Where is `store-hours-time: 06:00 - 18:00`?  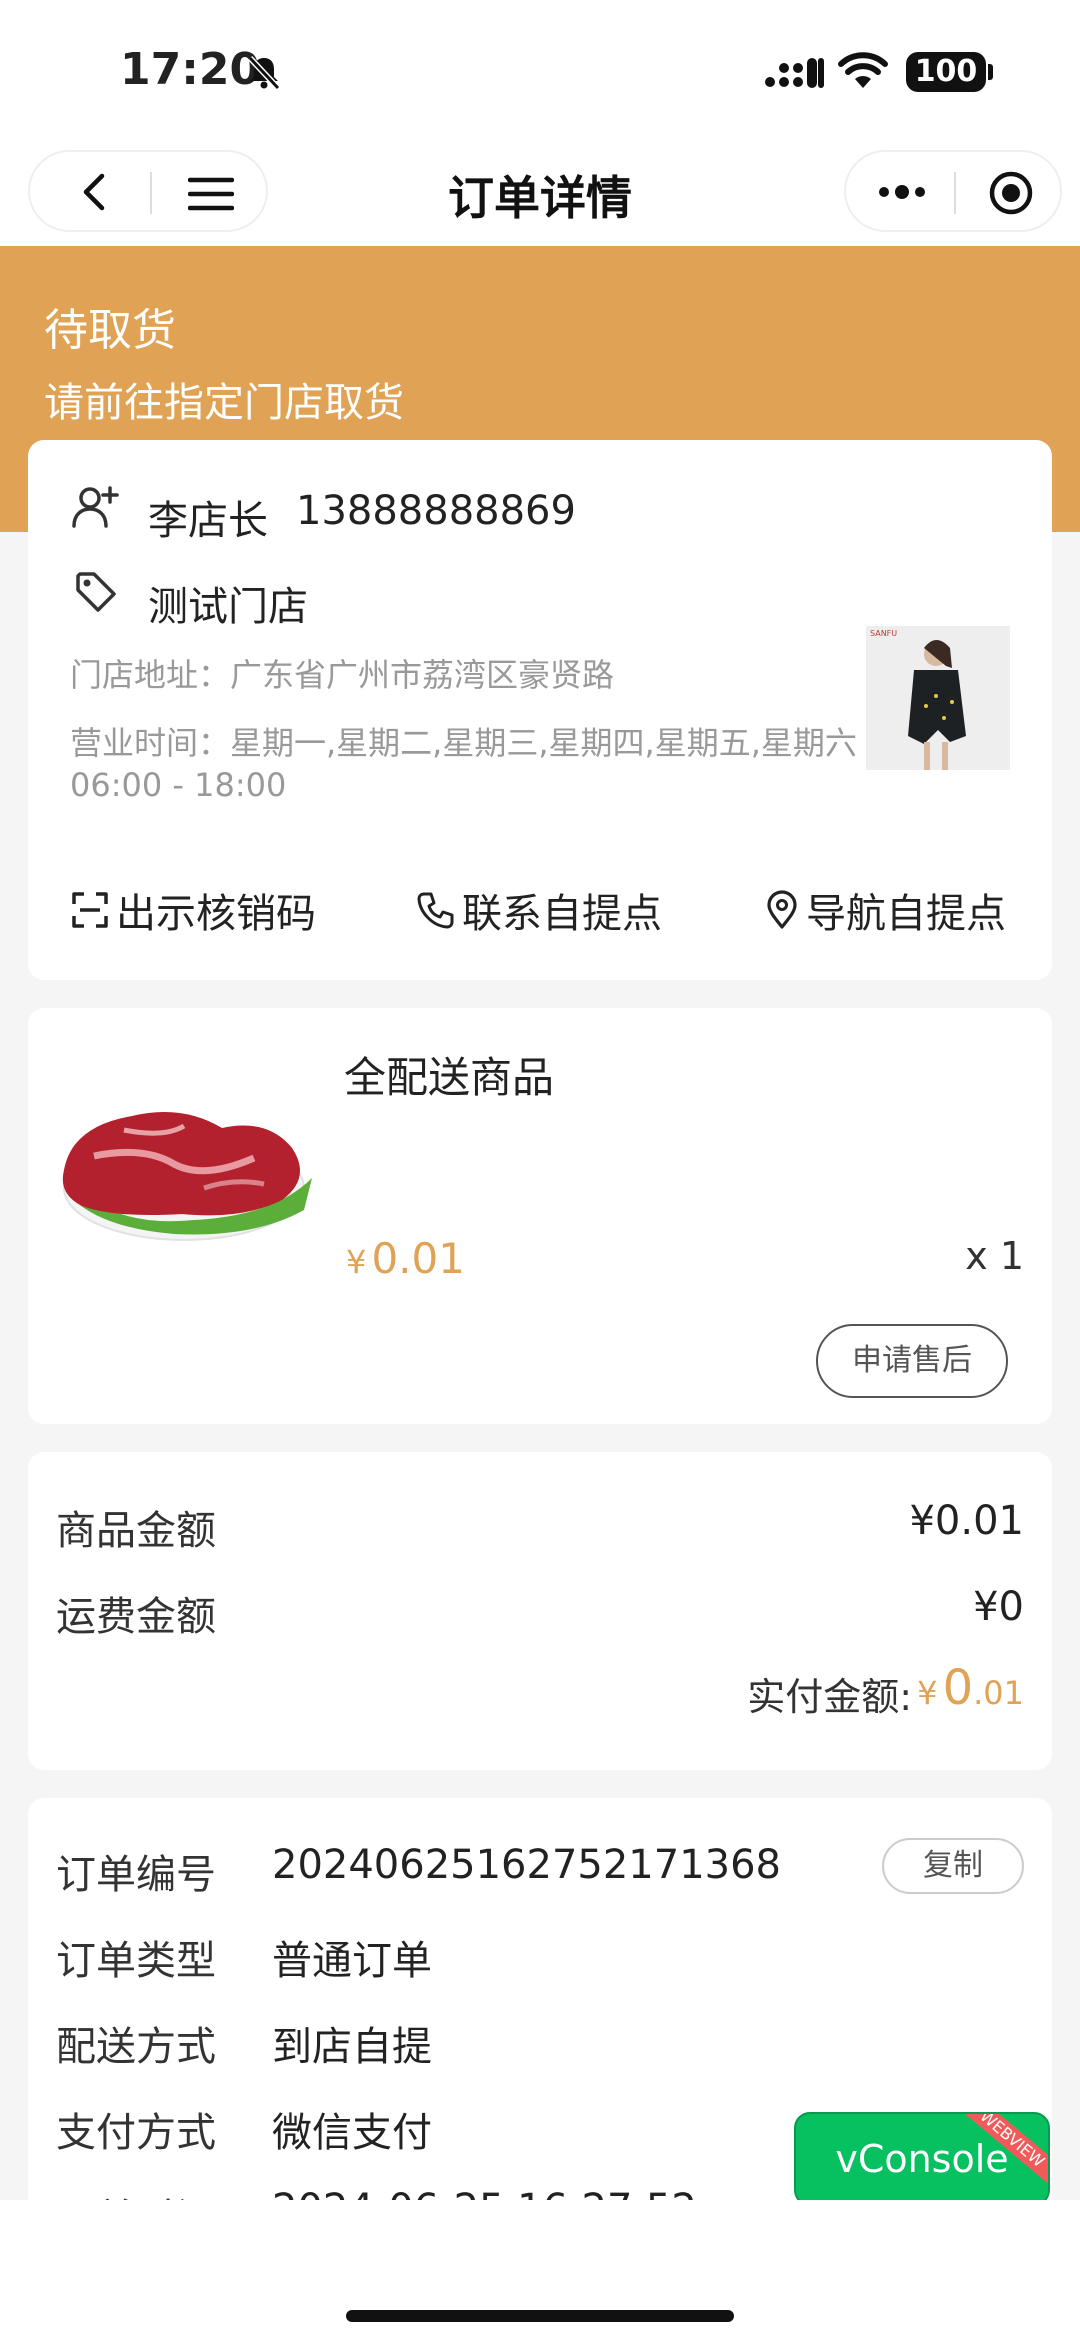
store-hours-time: 06:00 - 18:00 is located at coordinates (178, 785).